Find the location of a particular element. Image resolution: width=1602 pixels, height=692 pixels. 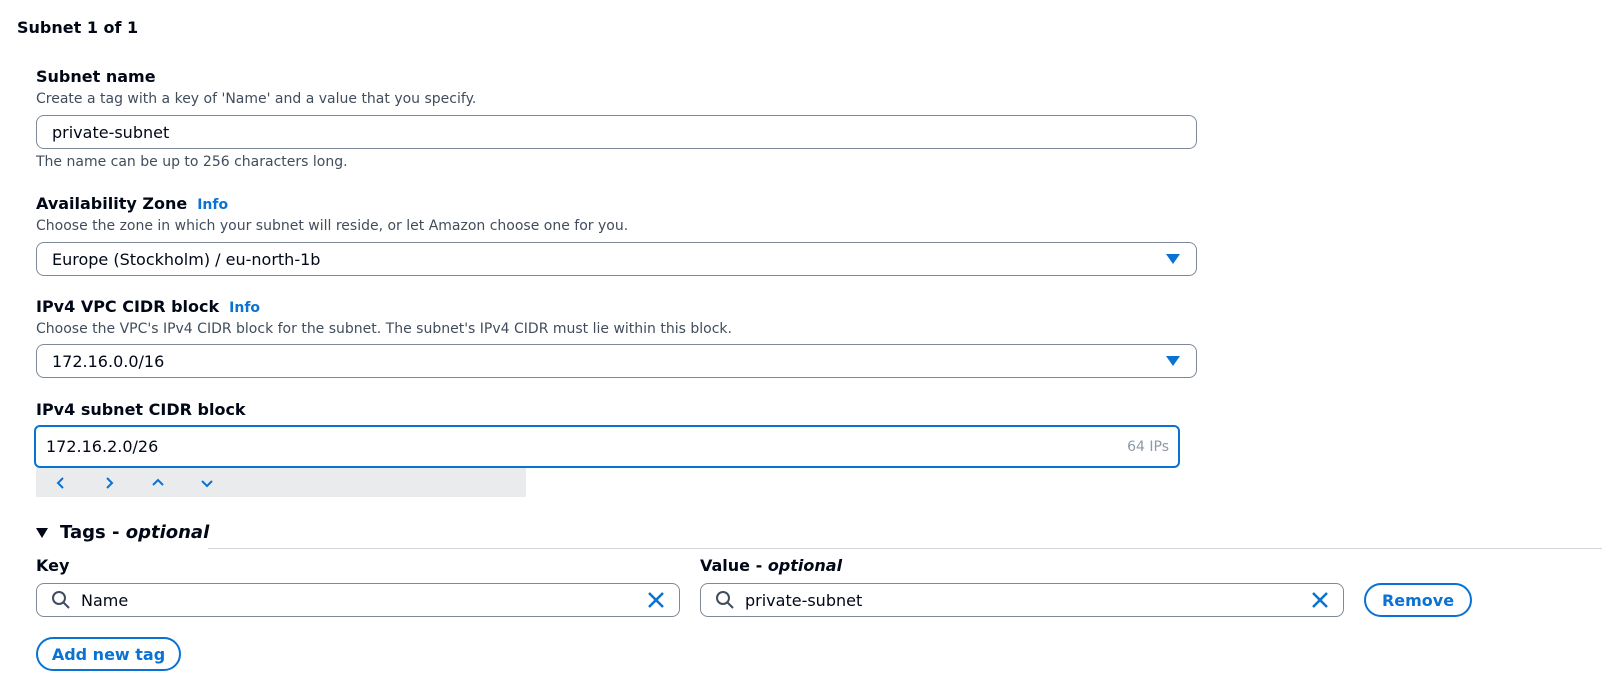

chevron-down-icon is located at coordinates (207, 483).